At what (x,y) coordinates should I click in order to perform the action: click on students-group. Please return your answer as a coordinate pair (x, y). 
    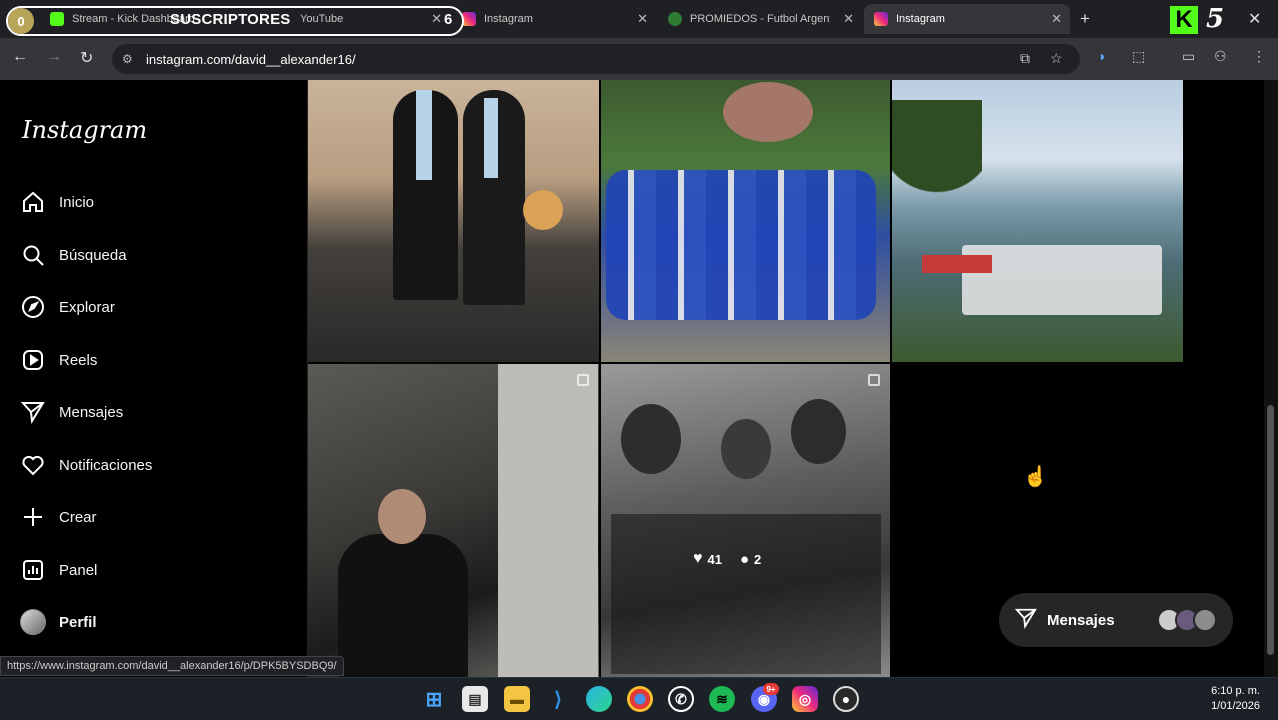
    Looking at the image, I should click on (741, 245).